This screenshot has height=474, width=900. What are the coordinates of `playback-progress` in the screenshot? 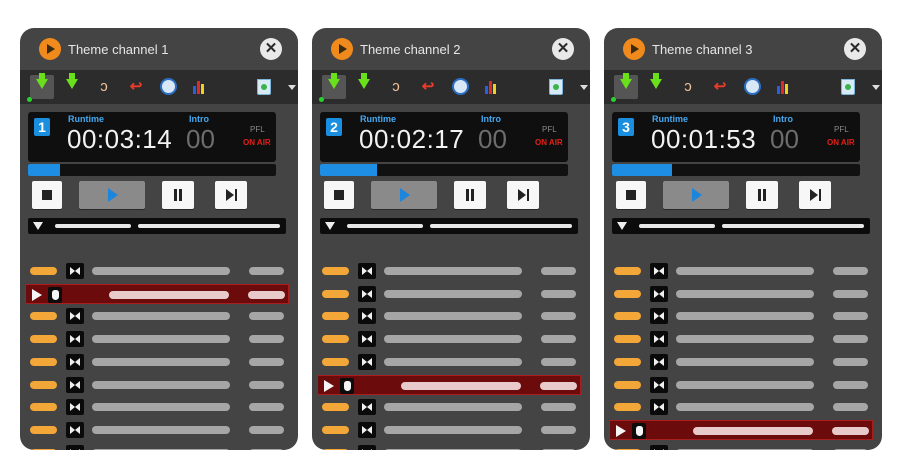 It's located at (152, 170).